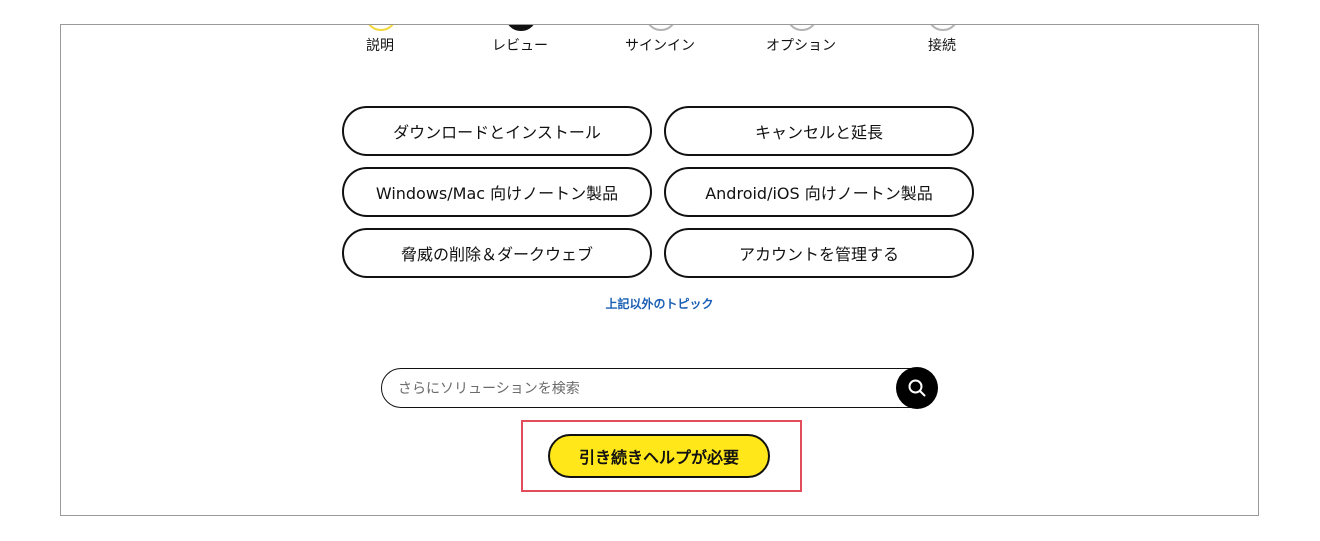 This screenshot has height=541, width=1320. What do you see at coordinates (381, 28) in the screenshot?
I see `step-done-icon` at bounding box center [381, 28].